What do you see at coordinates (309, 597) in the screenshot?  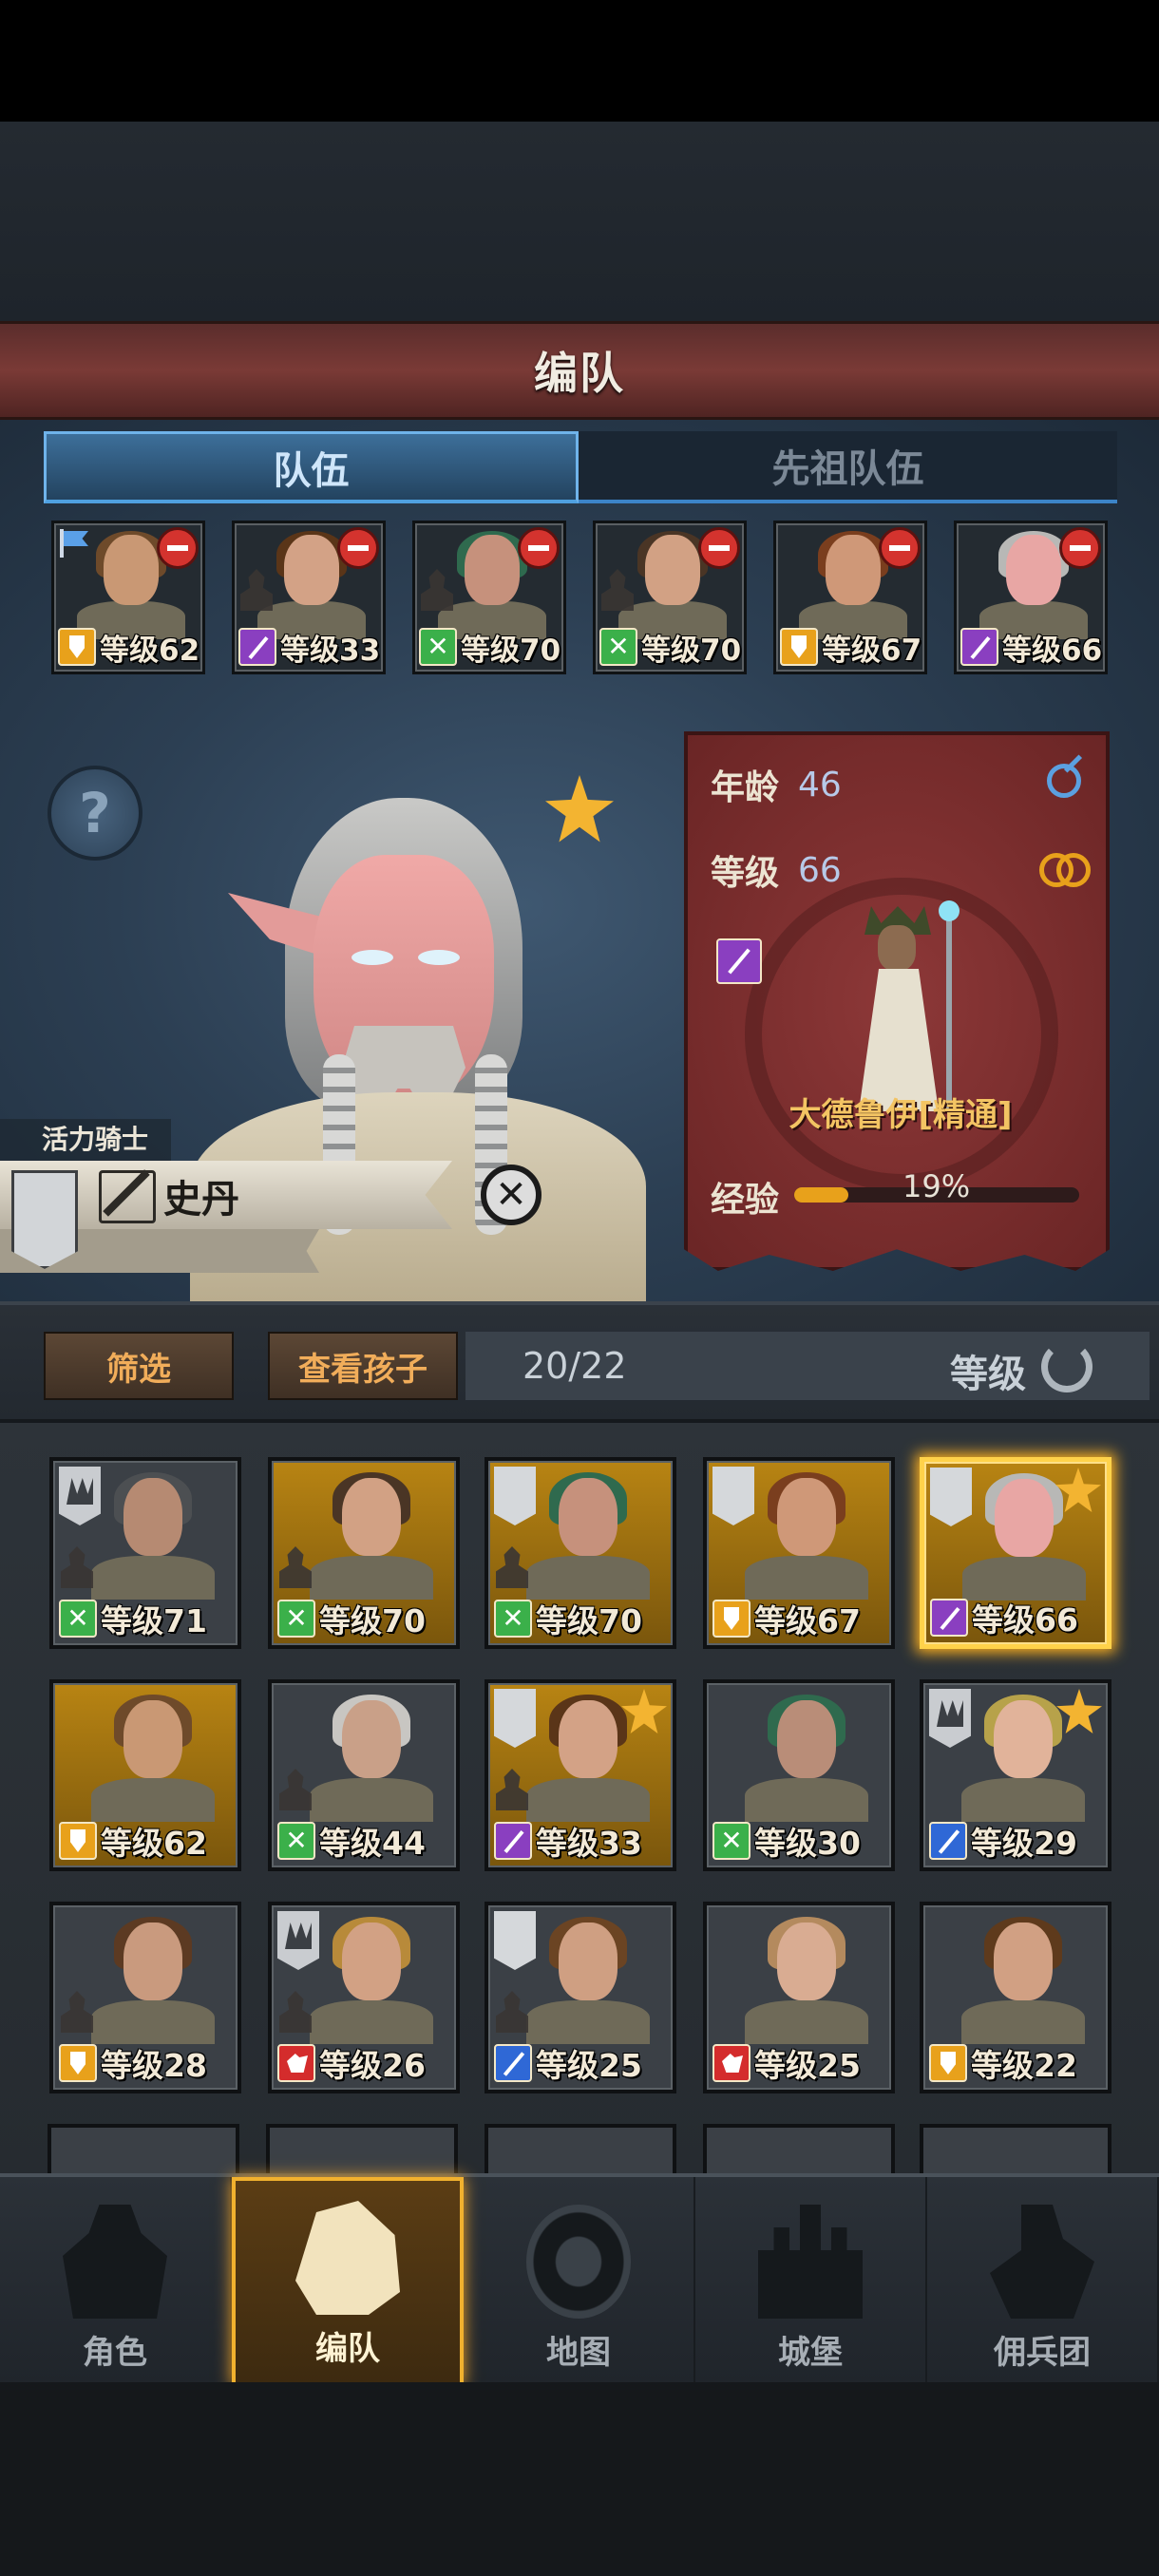 I see `party-slot: 等级33` at bounding box center [309, 597].